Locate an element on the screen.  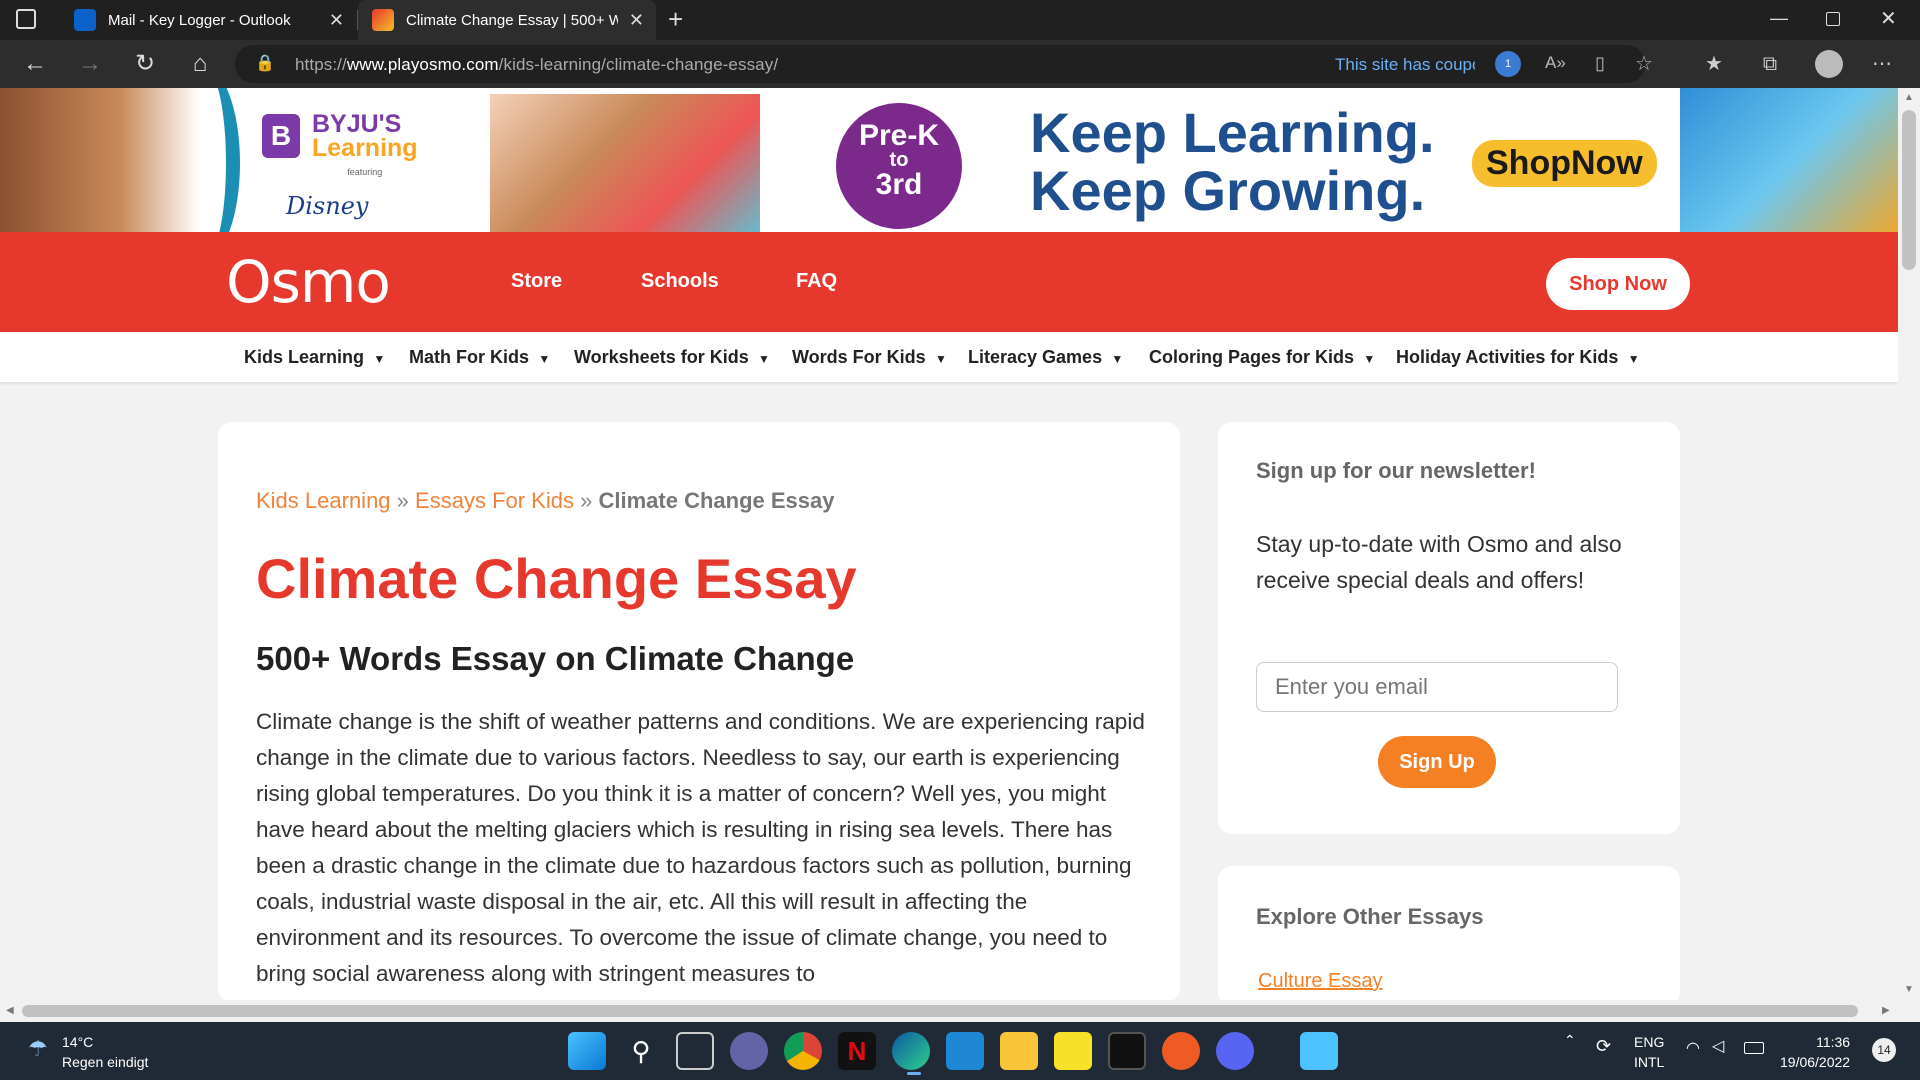
home-icon: ⌂ is located at coordinates (200, 64).